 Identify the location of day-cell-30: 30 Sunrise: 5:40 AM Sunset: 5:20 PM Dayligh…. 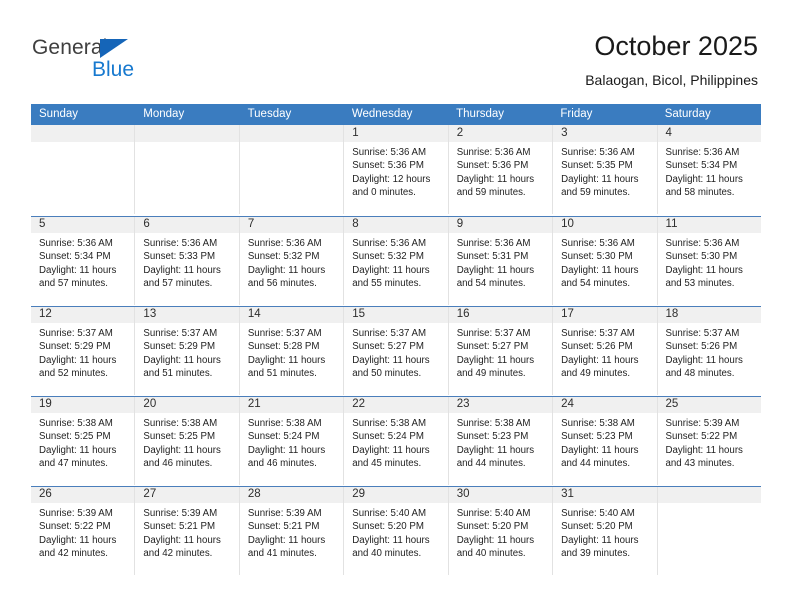
(501, 530).